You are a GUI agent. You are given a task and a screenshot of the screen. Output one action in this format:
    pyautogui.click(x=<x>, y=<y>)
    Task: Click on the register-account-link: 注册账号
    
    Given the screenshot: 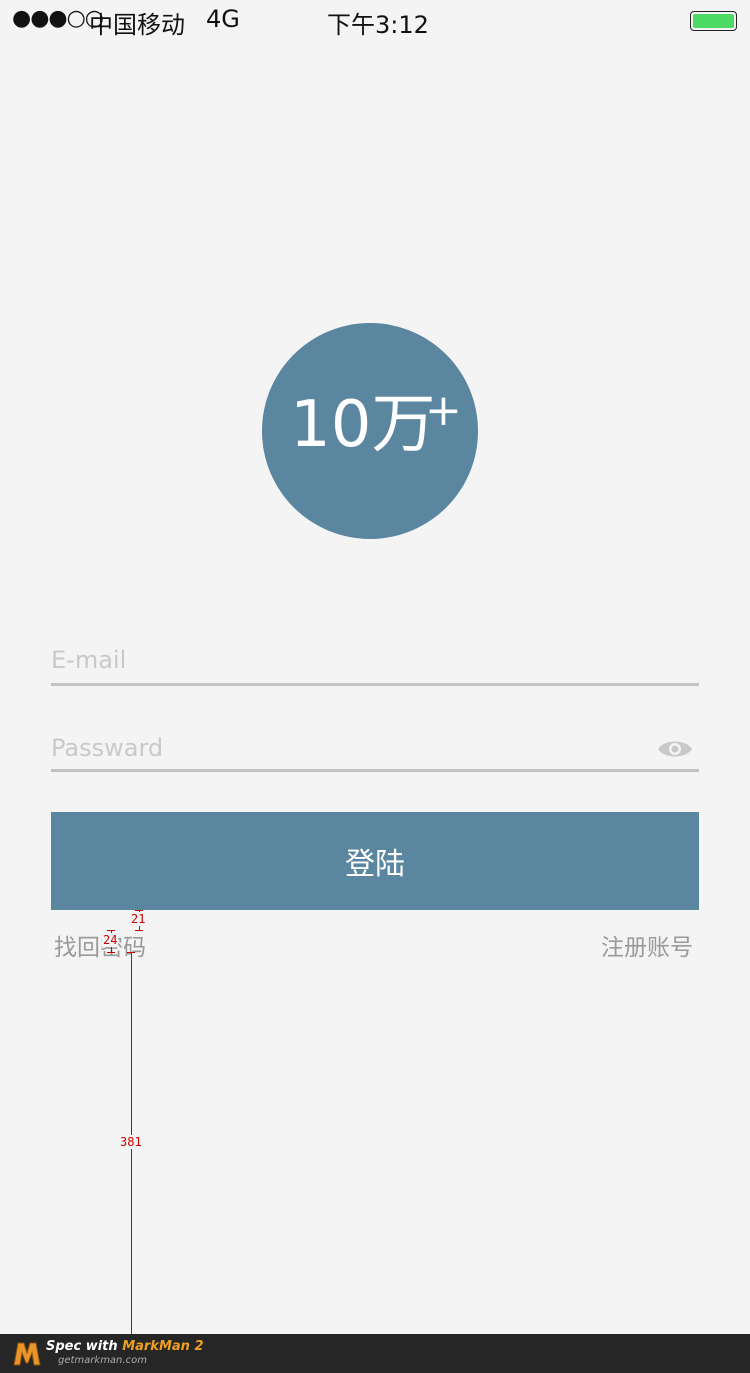 What is the action you would take?
    pyautogui.click(x=647, y=945)
    